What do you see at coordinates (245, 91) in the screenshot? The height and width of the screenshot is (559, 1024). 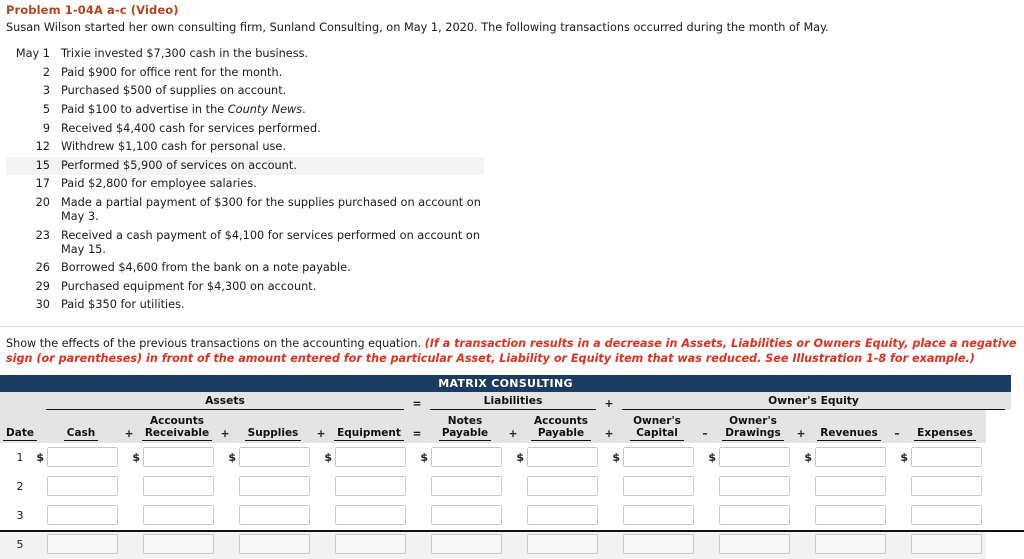 I see `transaction-row: 3 Purchased $500 of supplies on account.` at bounding box center [245, 91].